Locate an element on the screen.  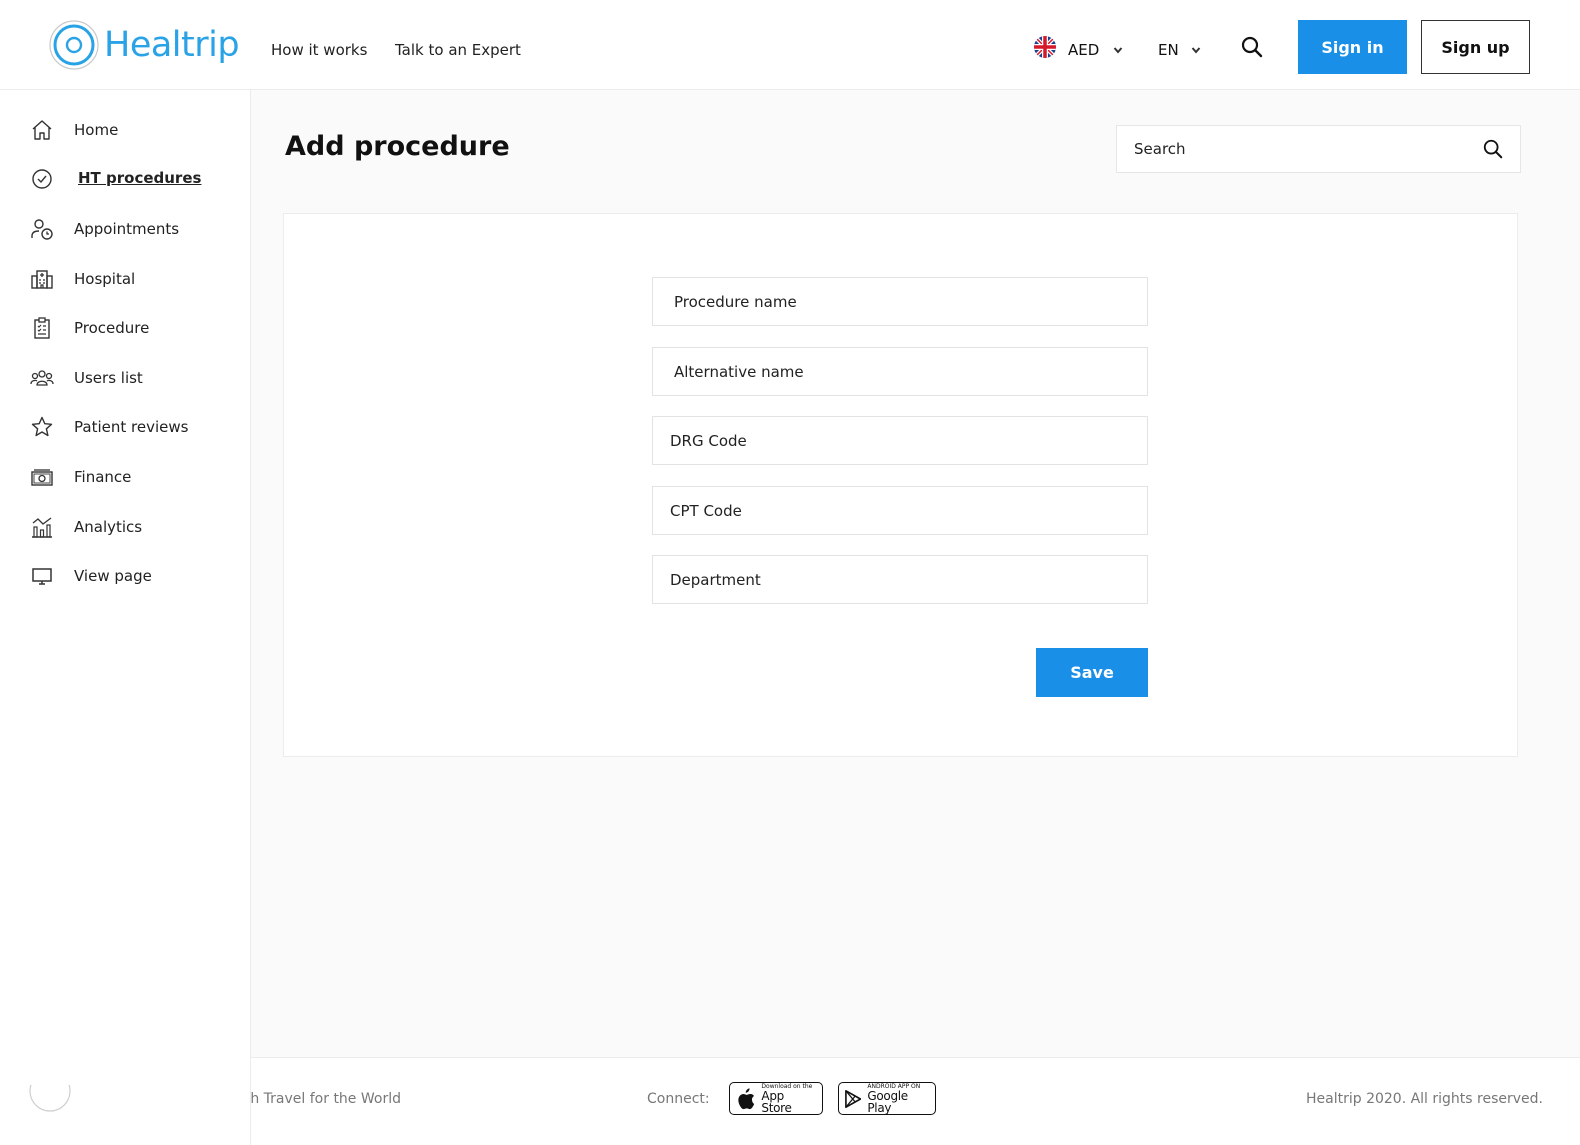
sidebar-item-label: Procedure is located at coordinates (112, 328).